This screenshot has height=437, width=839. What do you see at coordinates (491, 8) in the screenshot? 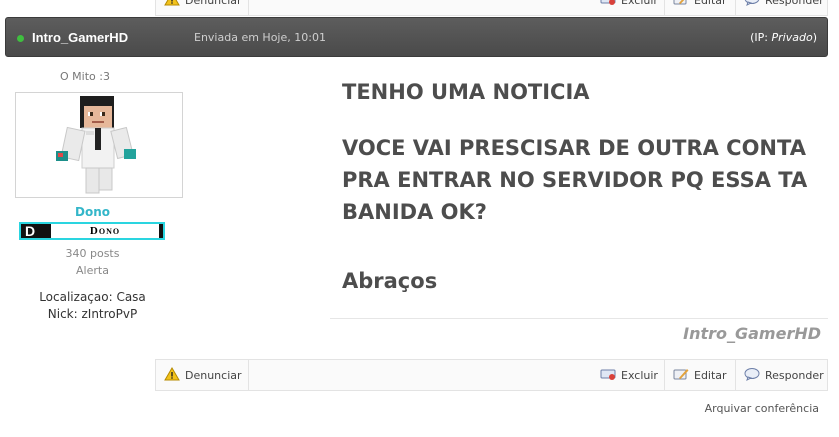
I see `previous-post-actions: Denunciar Excluir Editar Responder` at bounding box center [491, 8].